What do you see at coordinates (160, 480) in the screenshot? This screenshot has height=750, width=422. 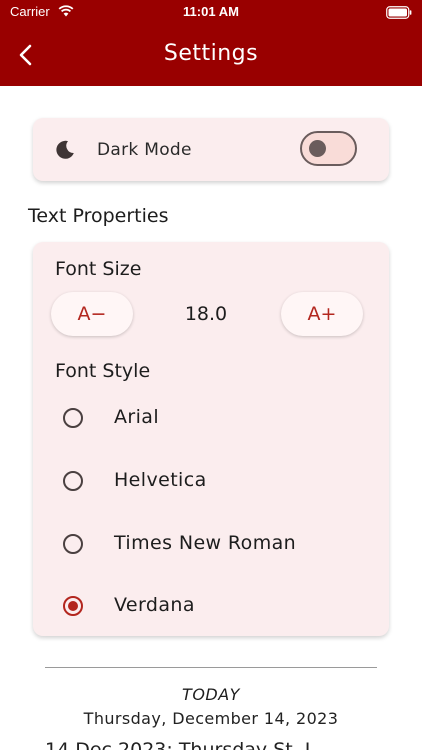 I see `font-option-label: Helvetica` at bounding box center [160, 480].